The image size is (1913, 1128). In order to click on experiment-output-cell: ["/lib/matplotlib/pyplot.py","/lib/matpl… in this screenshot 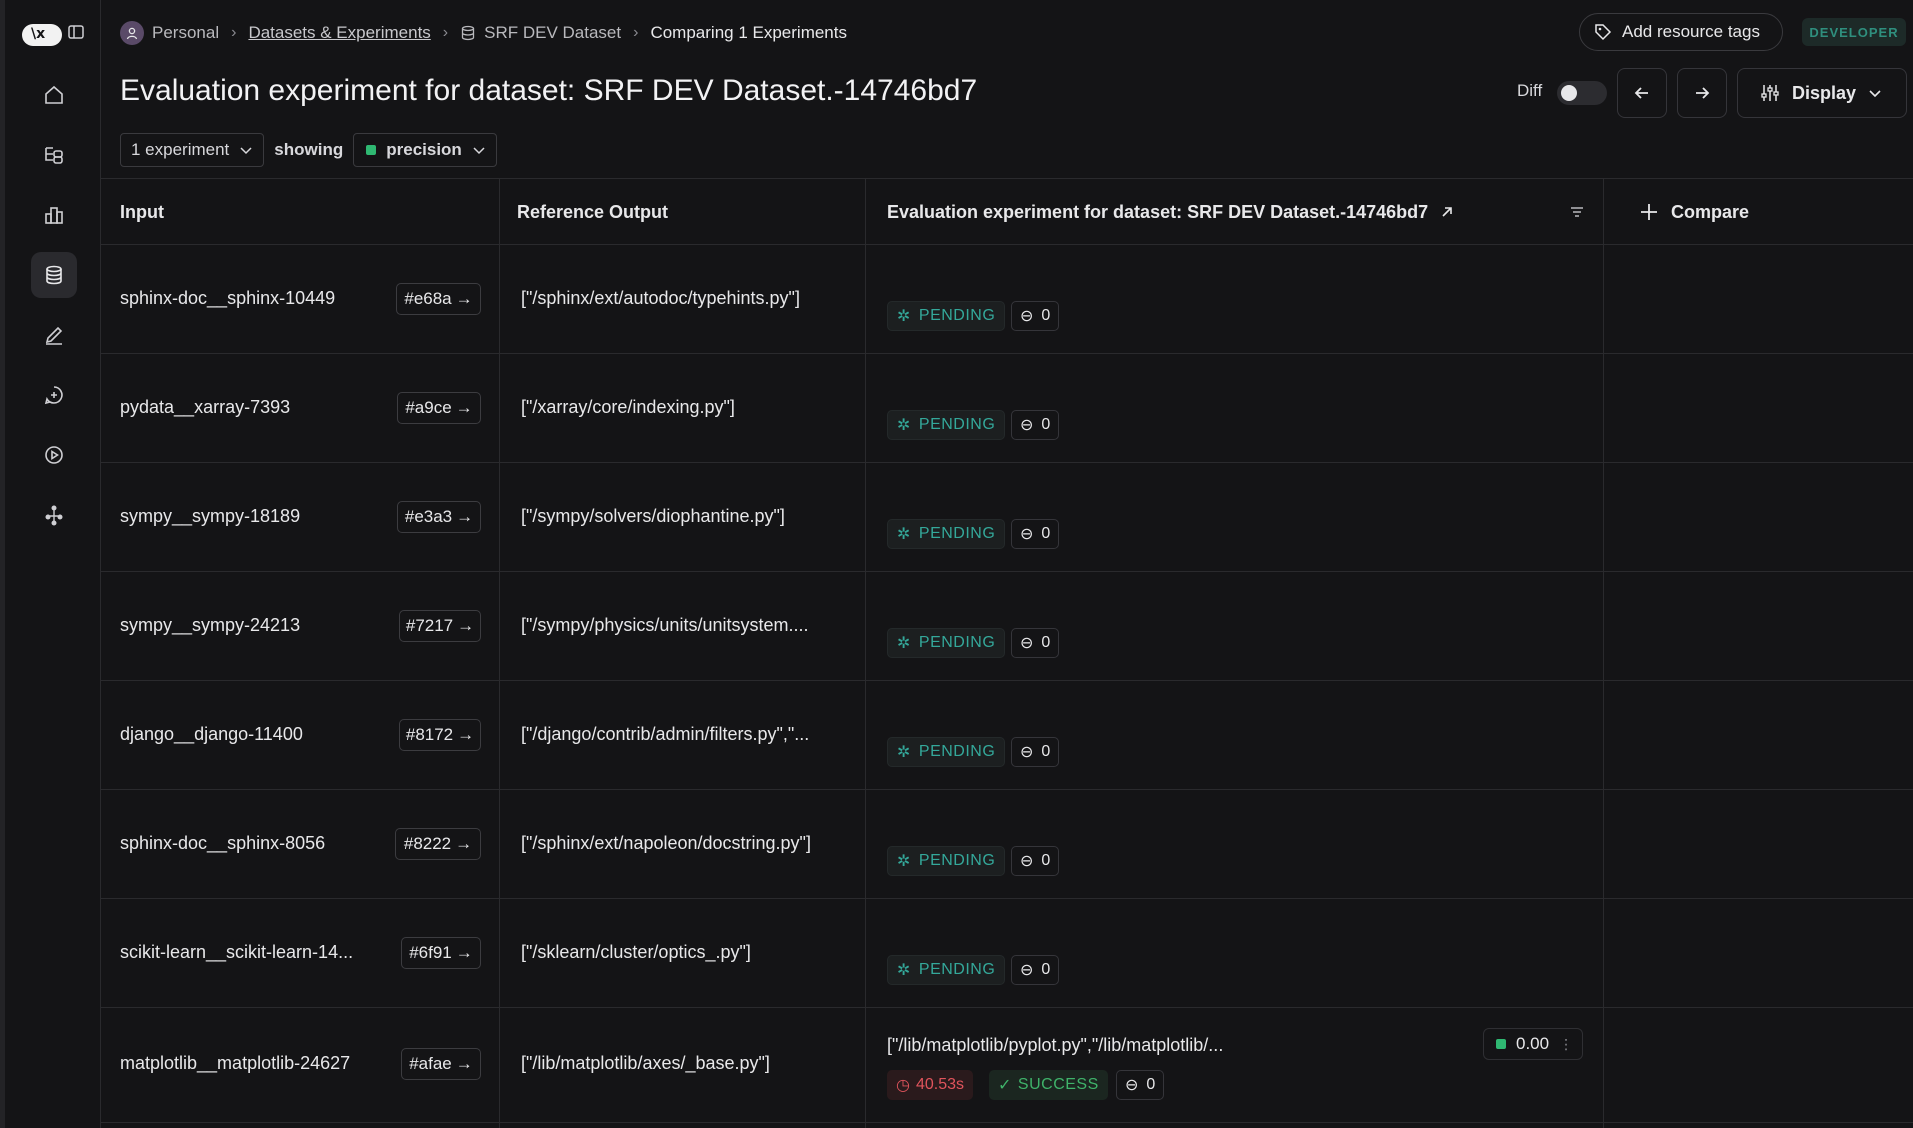, I will do `click(1055, 1045)`.